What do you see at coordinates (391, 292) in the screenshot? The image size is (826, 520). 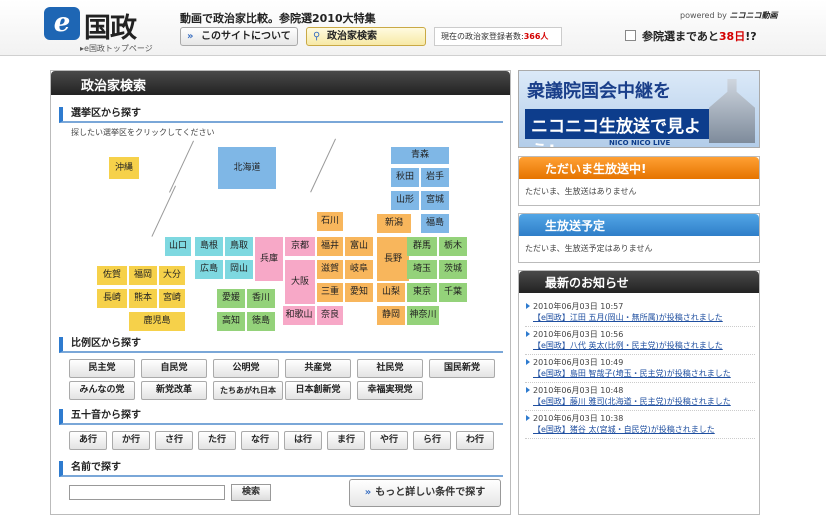 I see `prefecture-32: 山梨` at bounding box center [391, 292].